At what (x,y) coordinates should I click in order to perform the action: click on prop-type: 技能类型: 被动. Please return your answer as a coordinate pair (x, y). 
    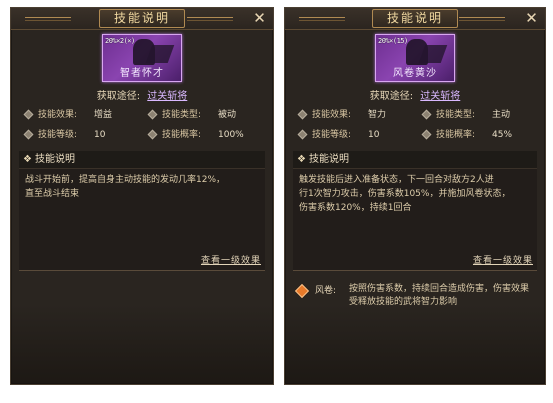
    Looking at the image, I should click on (208, 115).